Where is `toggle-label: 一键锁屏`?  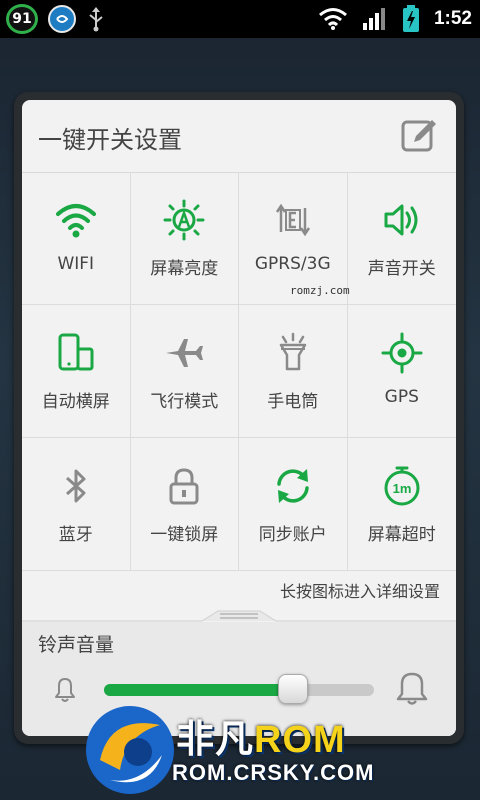 toggle-label: 一键锁屏 is located at coordinates (184, 535).